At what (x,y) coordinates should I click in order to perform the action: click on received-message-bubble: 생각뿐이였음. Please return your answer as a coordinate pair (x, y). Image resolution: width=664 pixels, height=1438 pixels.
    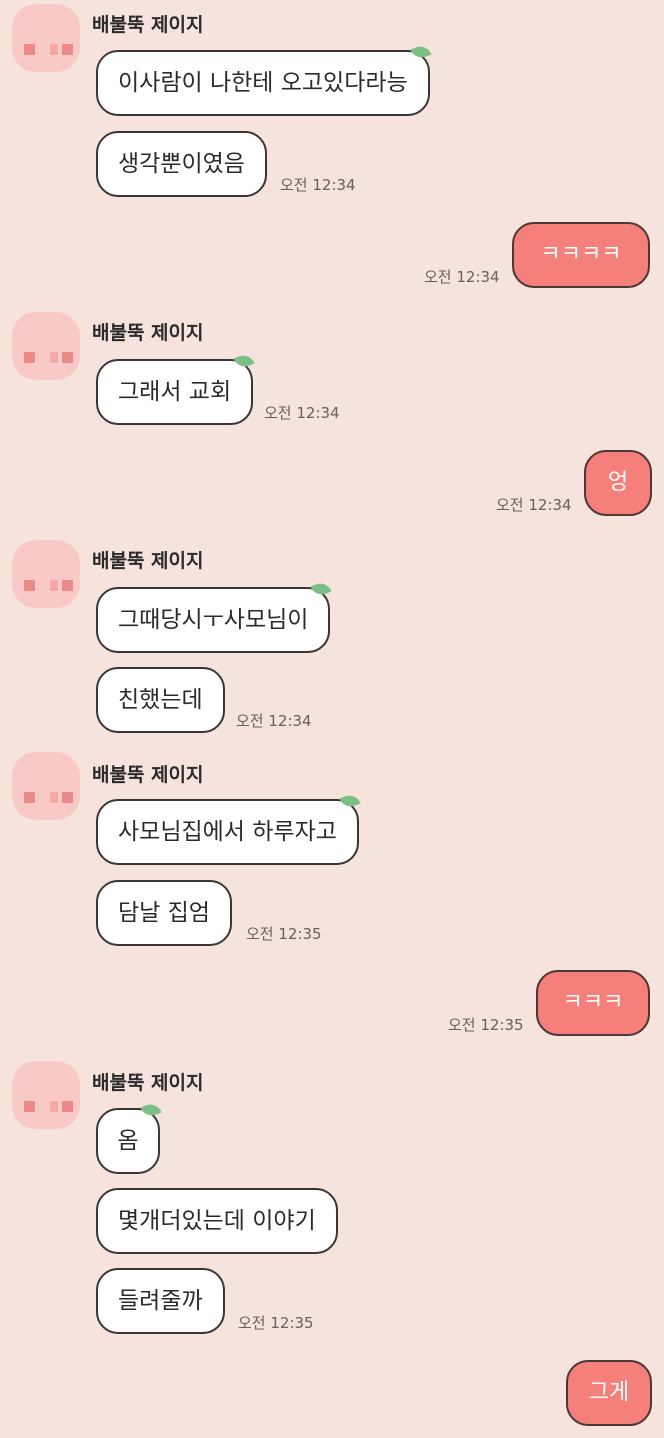
    Looking at the image, I should click on (181, 164).